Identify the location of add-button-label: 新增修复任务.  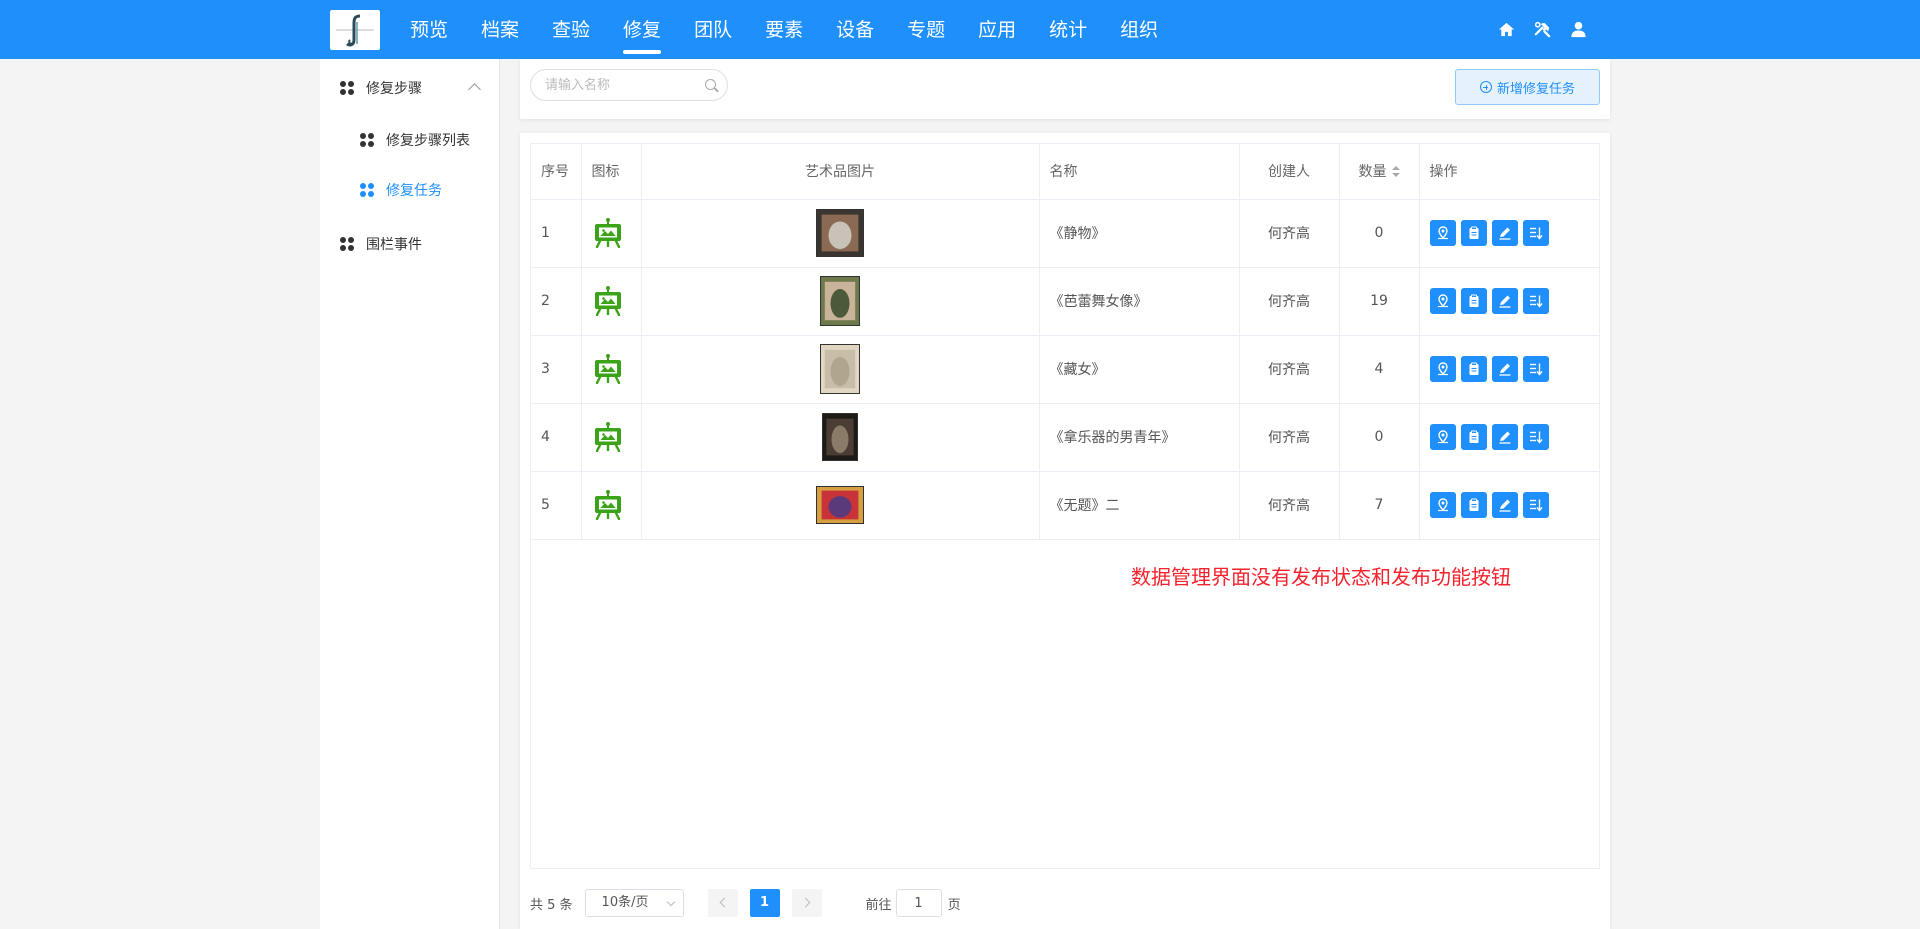
(1535, 89).